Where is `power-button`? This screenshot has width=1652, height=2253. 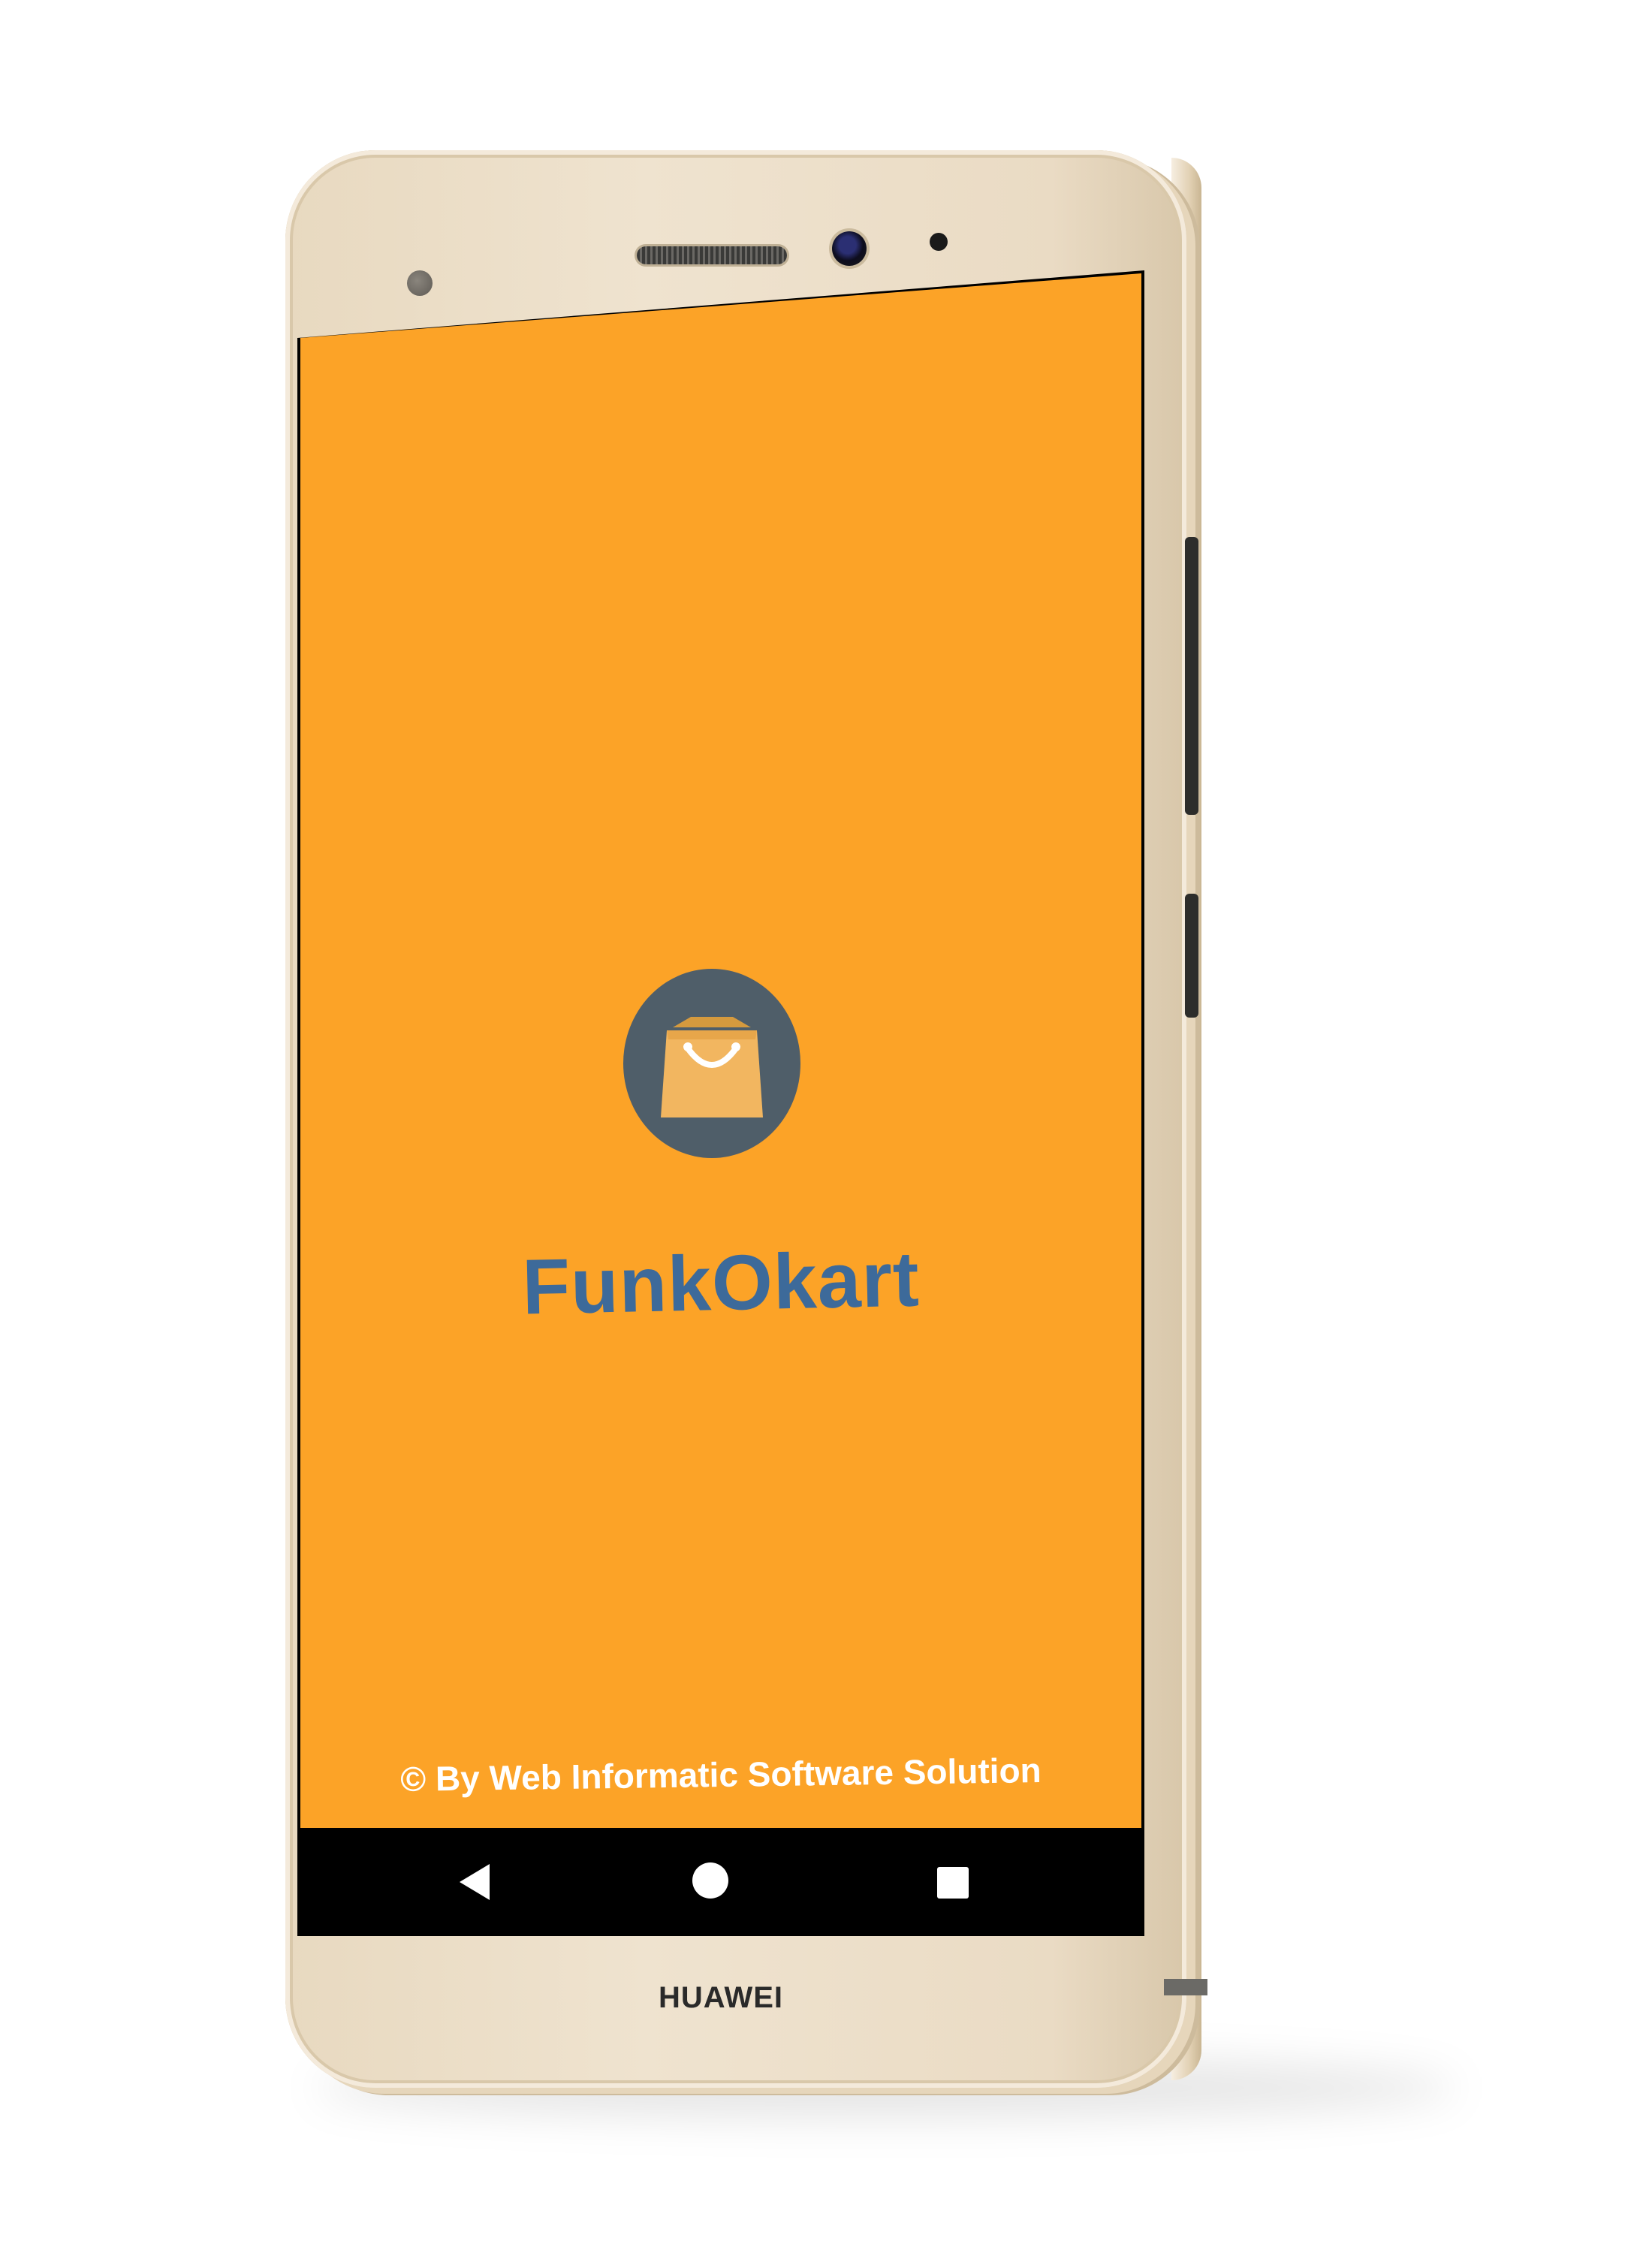 power-button is located at coordinates (1191, 676).